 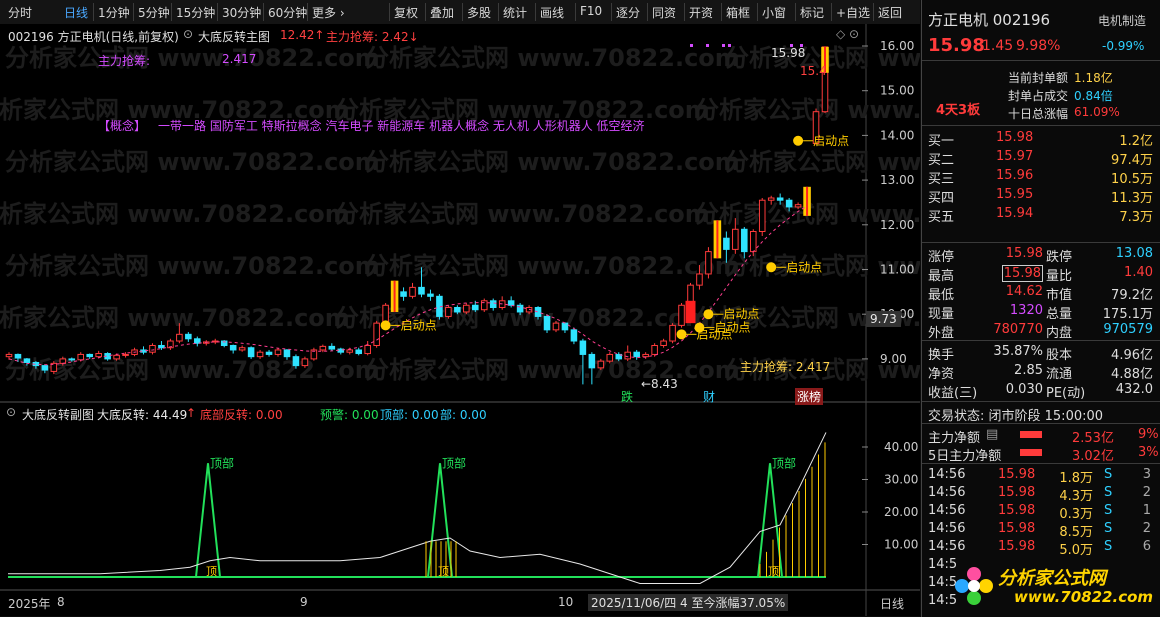 I want to click on tab-1: 日线, so click(x=76, y=12).